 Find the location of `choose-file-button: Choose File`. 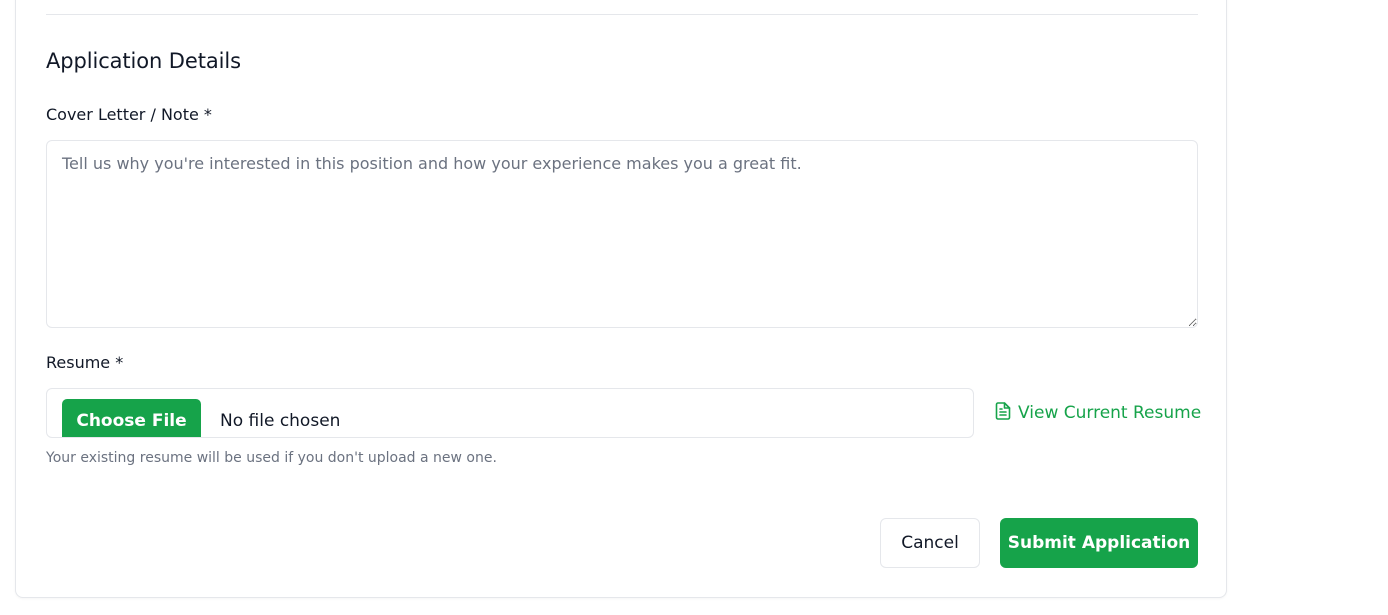

choose-file-button: Choose File is located at coordinates (131, 418).